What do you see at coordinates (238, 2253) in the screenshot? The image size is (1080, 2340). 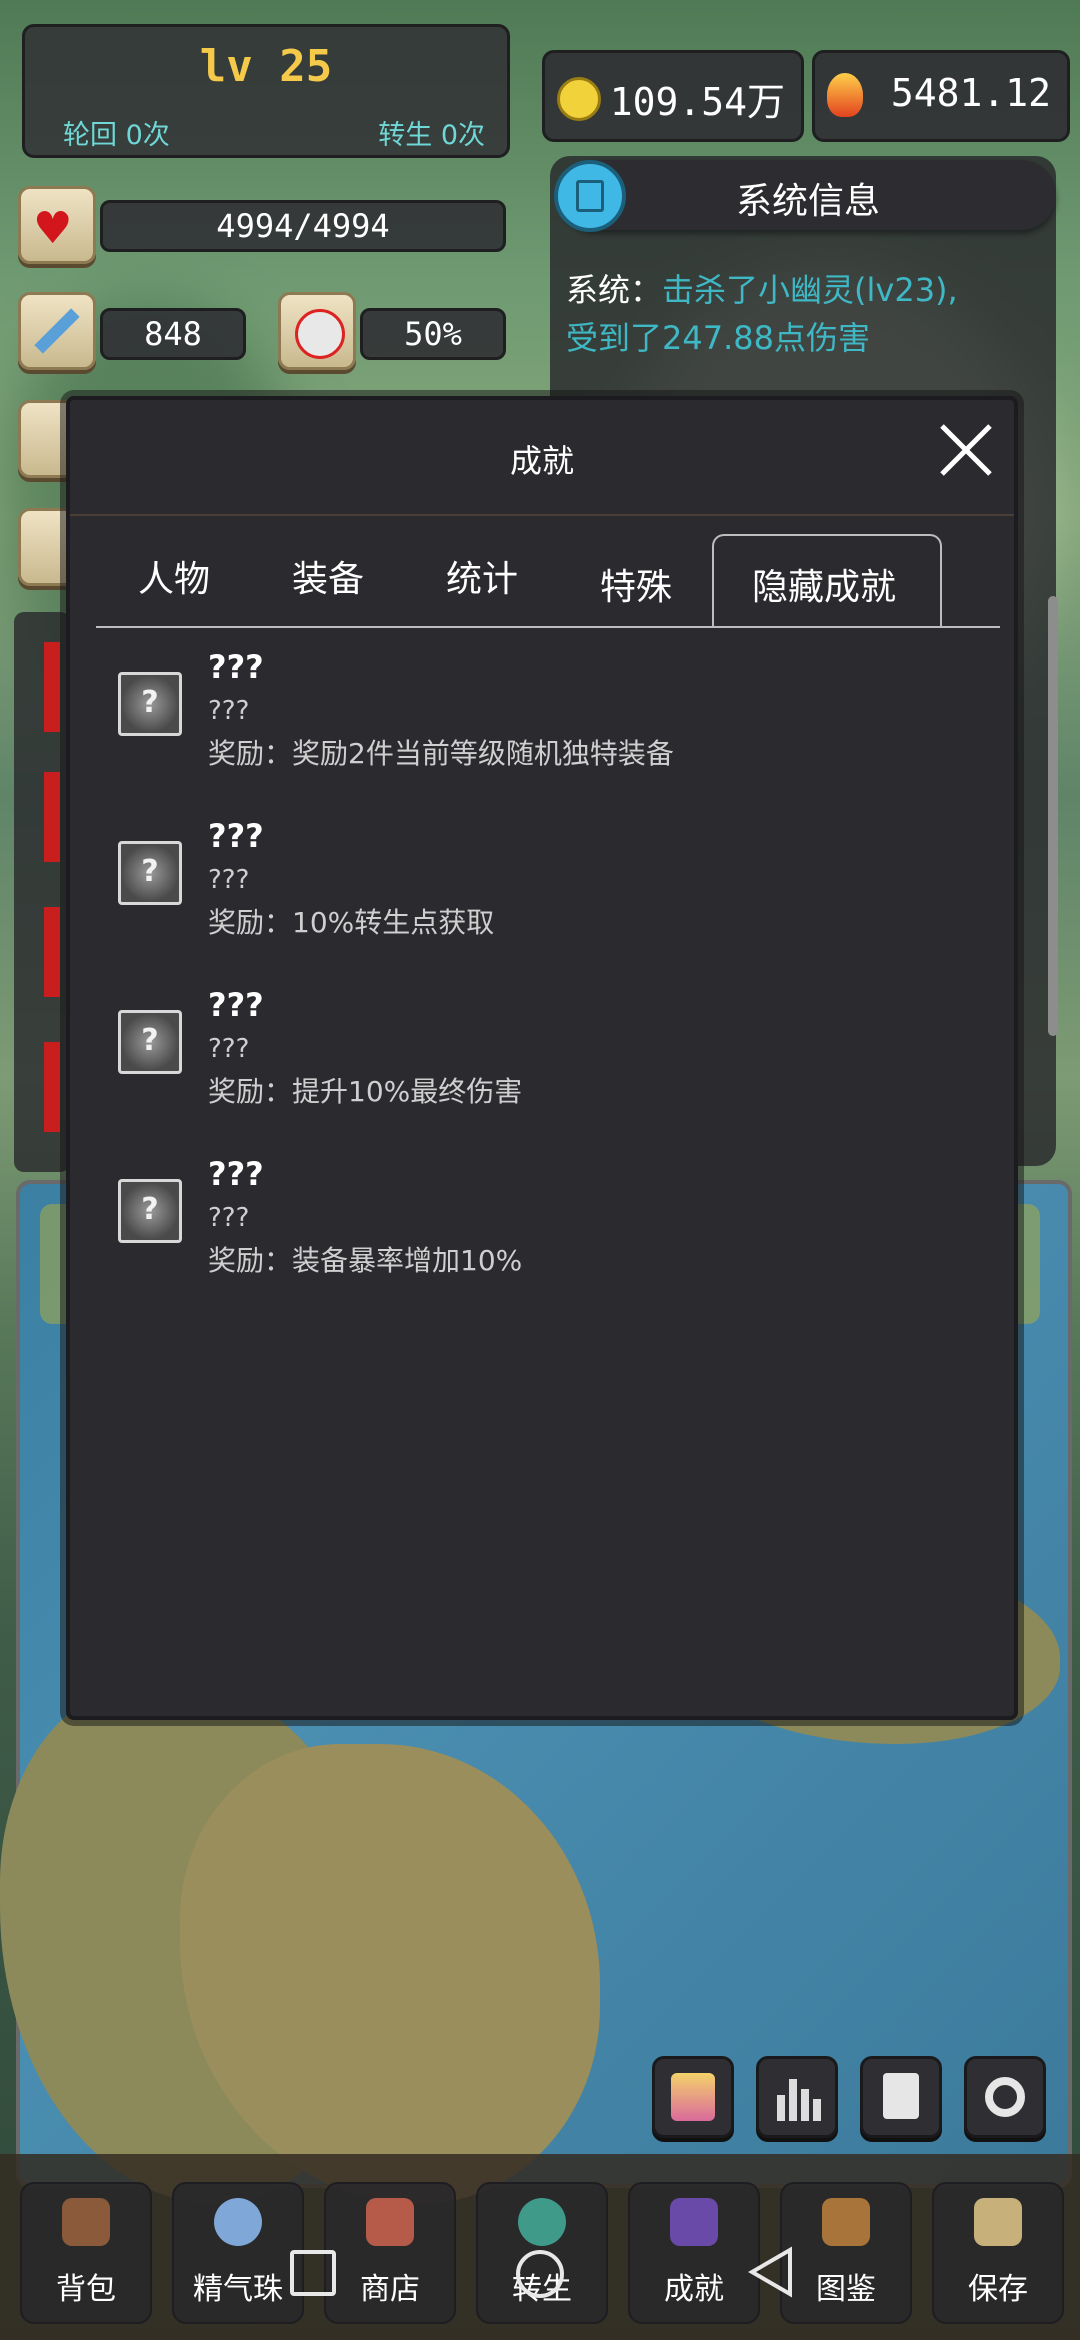 I see `nav-spirit-orb: 精气珠` at bounding box center [238, 2253].